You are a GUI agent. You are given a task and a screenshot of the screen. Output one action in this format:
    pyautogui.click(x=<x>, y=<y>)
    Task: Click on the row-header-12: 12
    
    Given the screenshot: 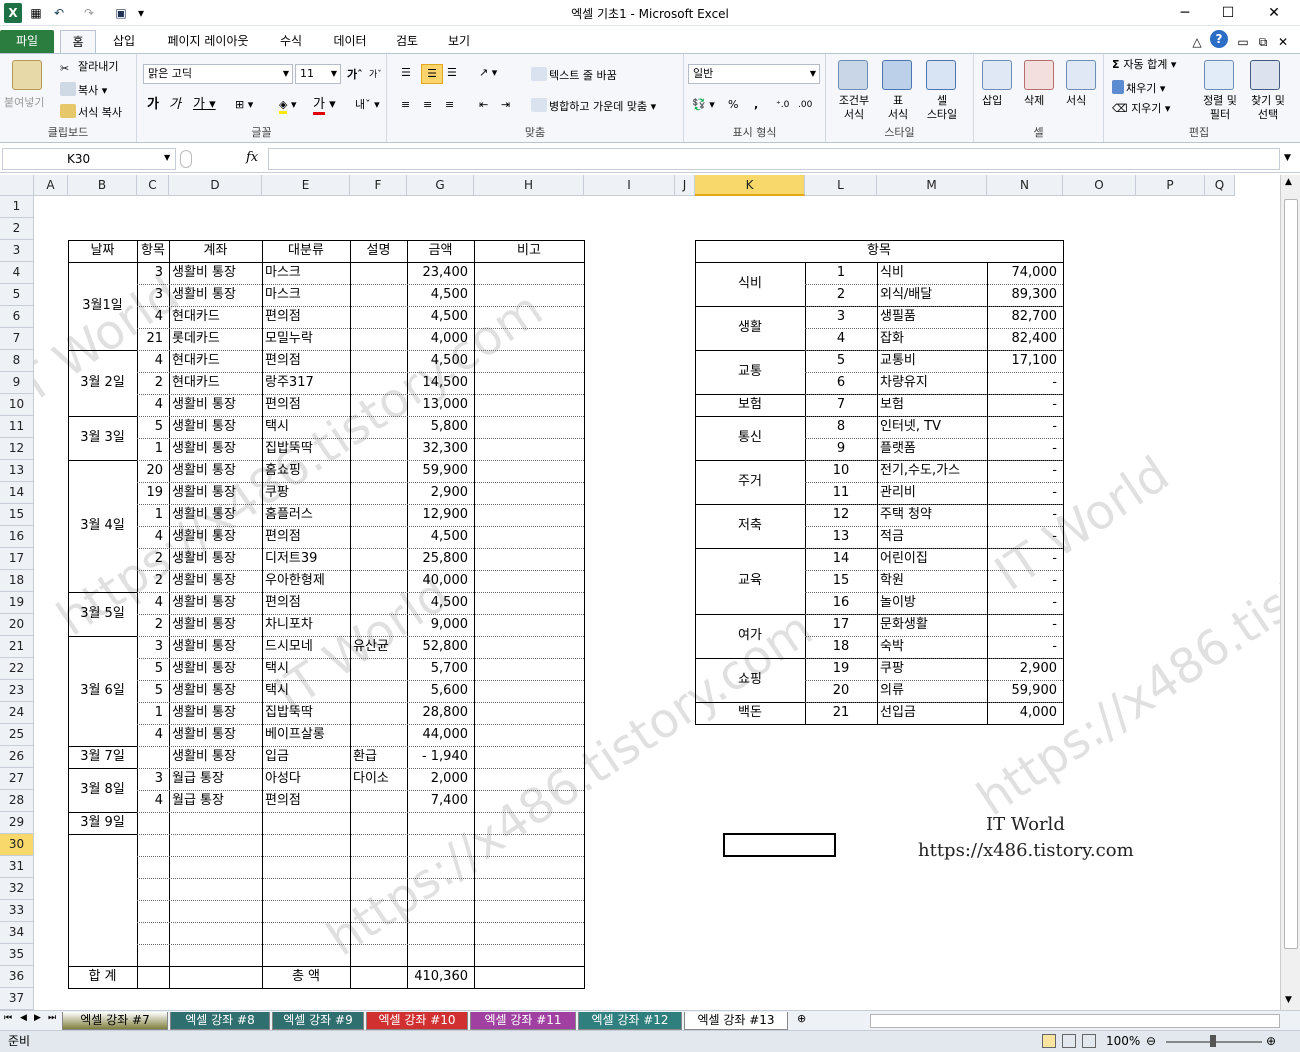 What is the action you would take?
    pyautogui.click(x=17, y=449)
    